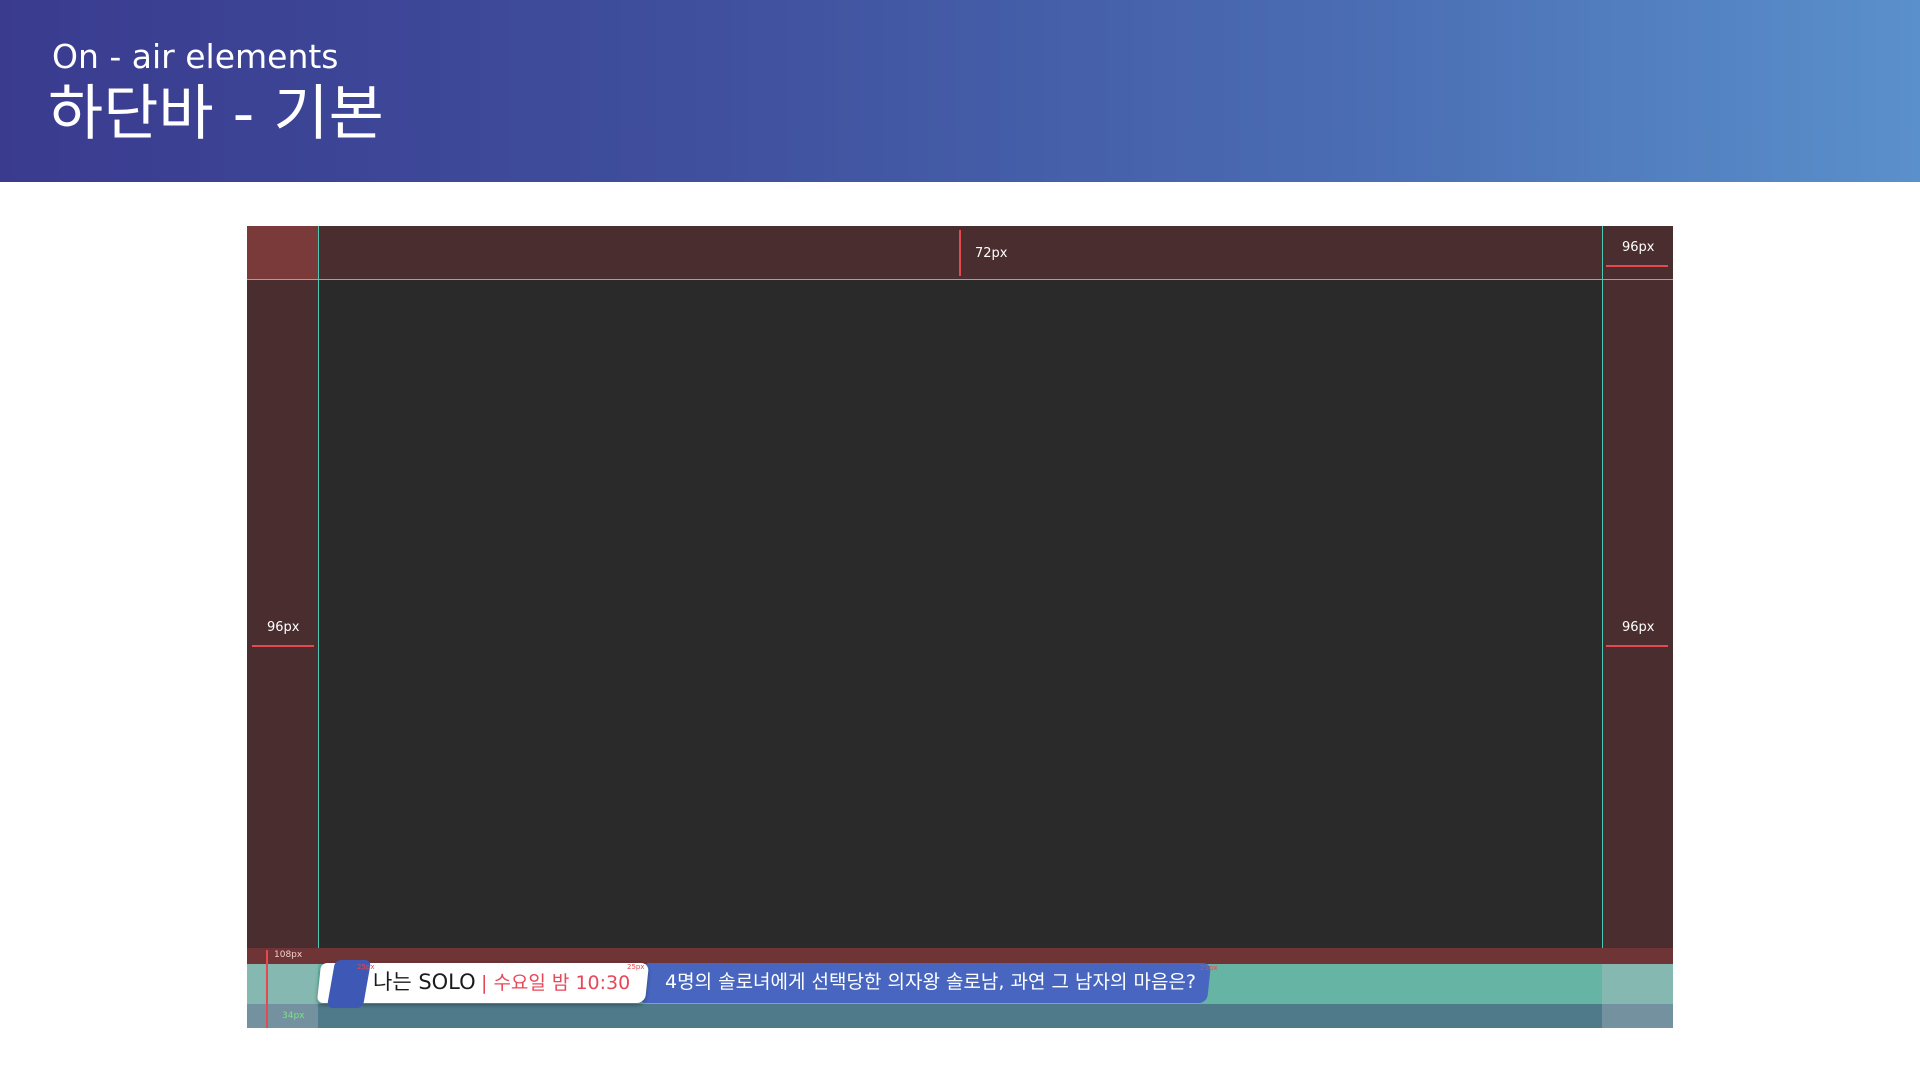  What do you see at coordinates (366, 967) in the screenshot?
I see `spacing-label-left: 25px` at bounding box center [366, 967].